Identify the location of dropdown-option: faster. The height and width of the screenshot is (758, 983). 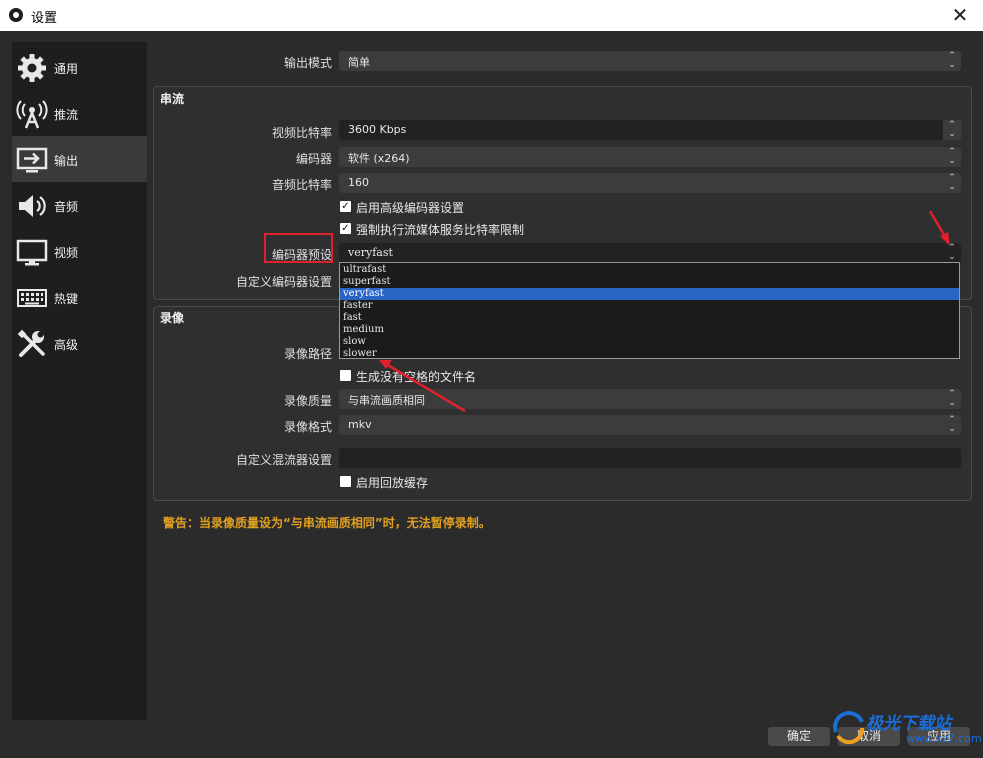
(649, 306).